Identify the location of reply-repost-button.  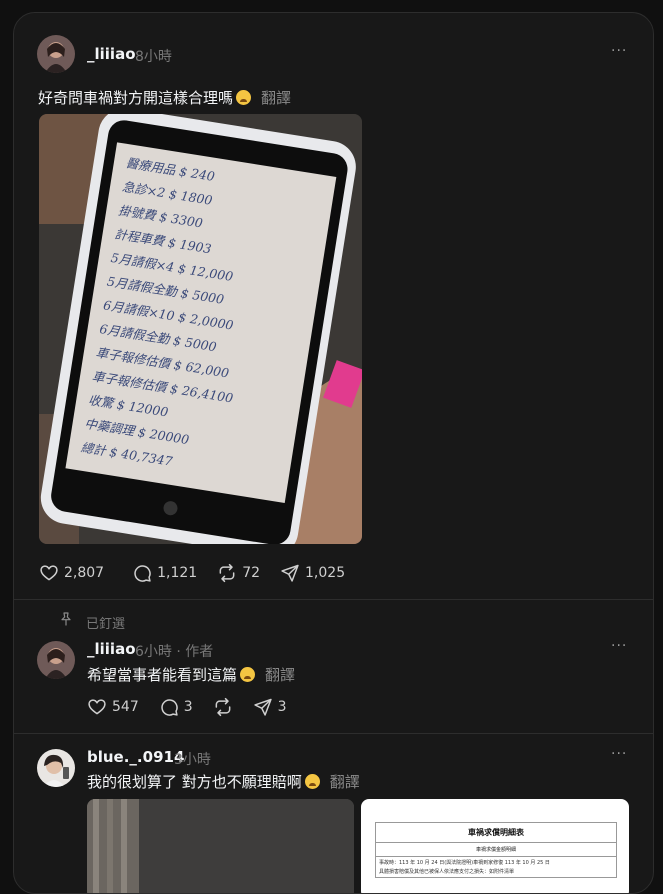
(223, 707).